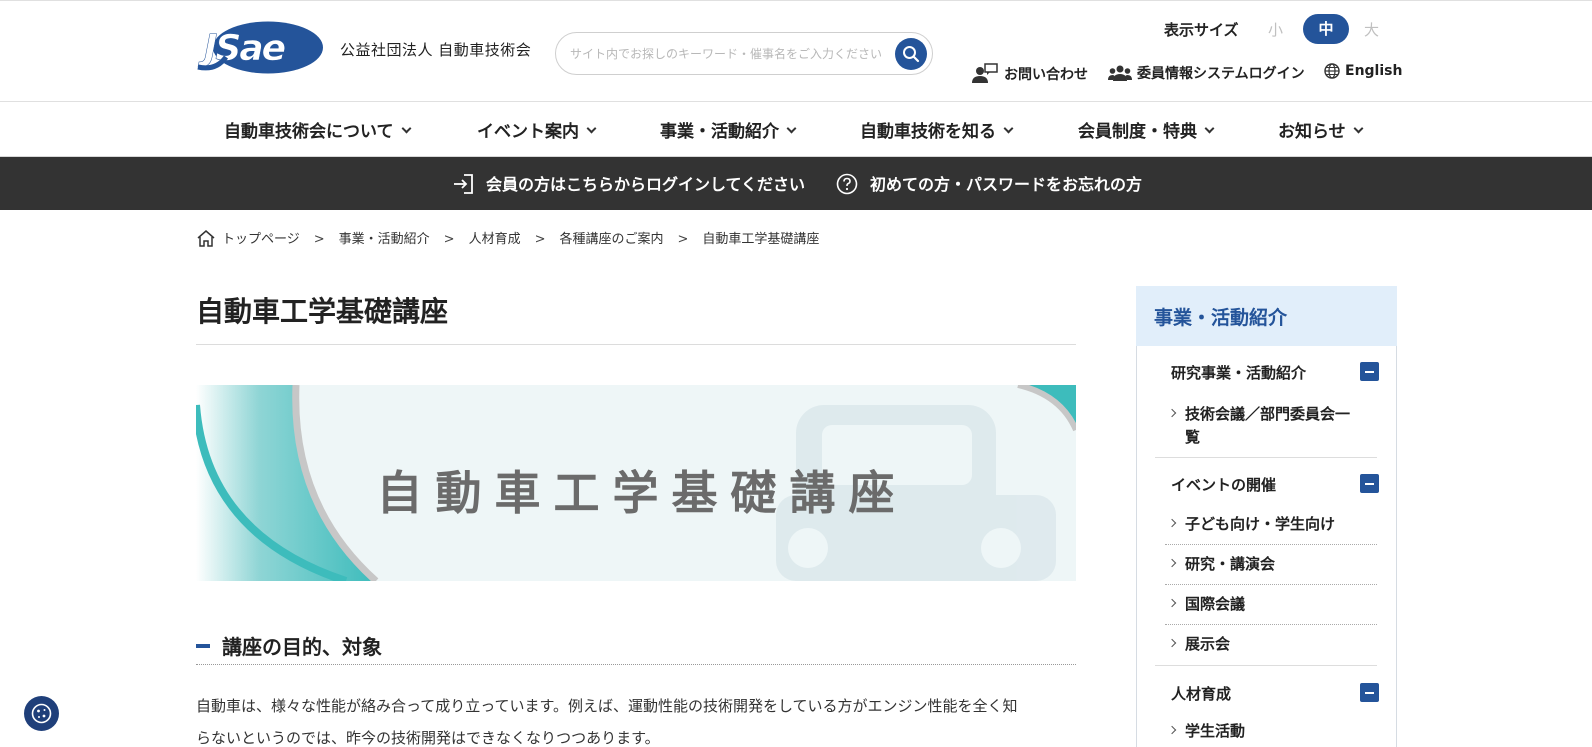 The width and height of the screenshot is (1592, 747). I want to click on member-login-bar: 会員の方はこちらからログインしてください 初めての方・パスワードをお忘れの方, so click(796, 183).